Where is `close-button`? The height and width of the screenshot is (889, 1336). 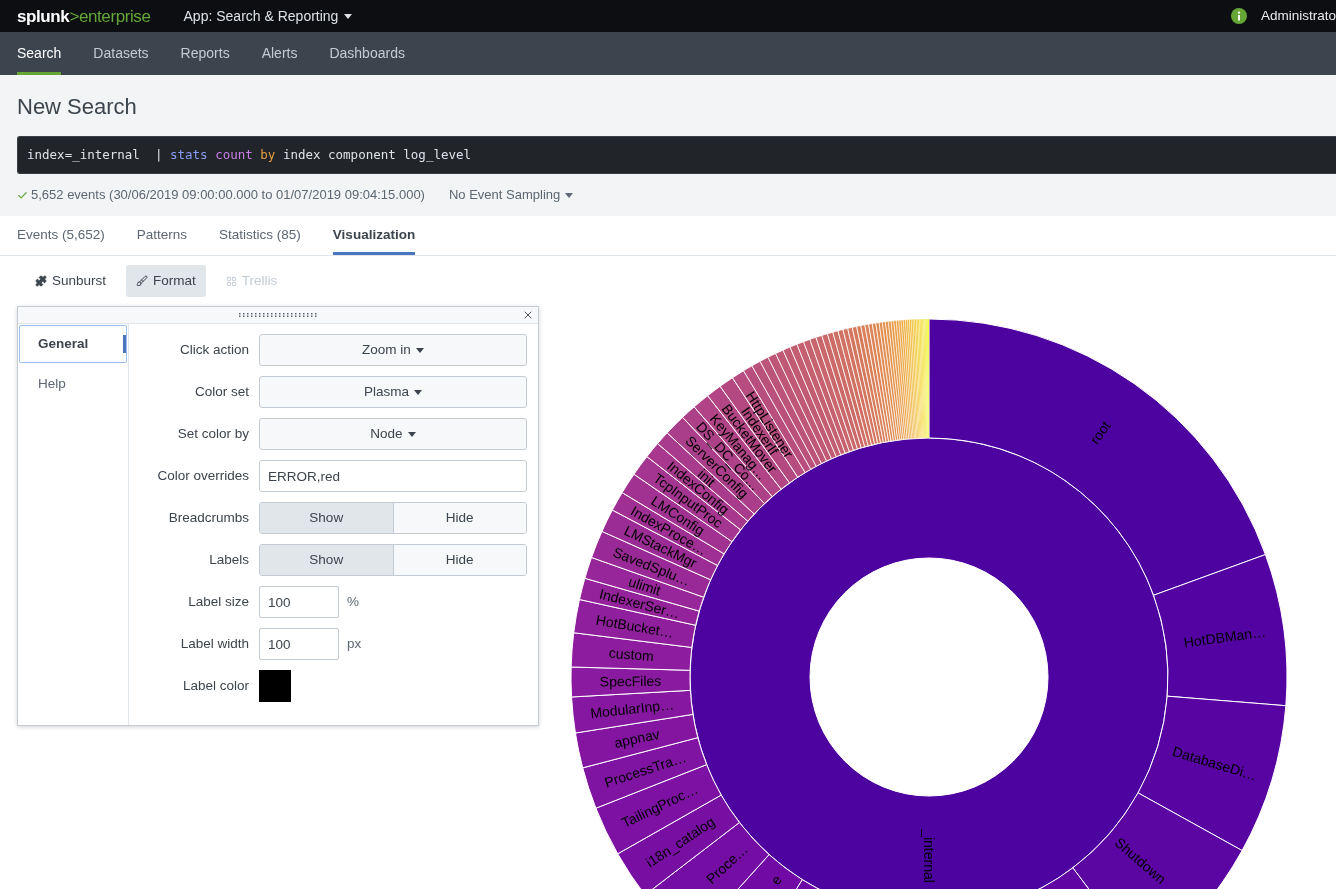
close-button is located at coordinates (528, 315).